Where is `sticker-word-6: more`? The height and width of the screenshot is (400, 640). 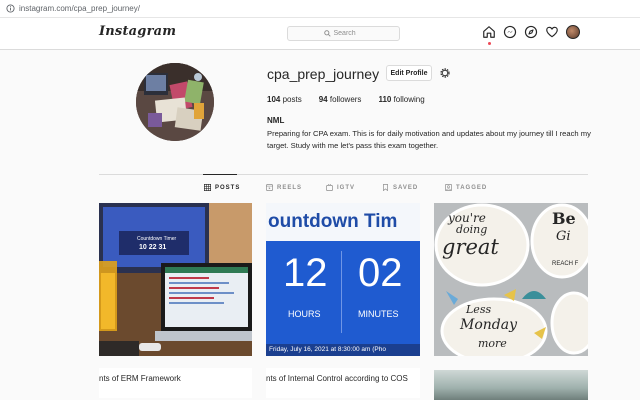
sticker-word-6: more is located at coordinates (492, 343).